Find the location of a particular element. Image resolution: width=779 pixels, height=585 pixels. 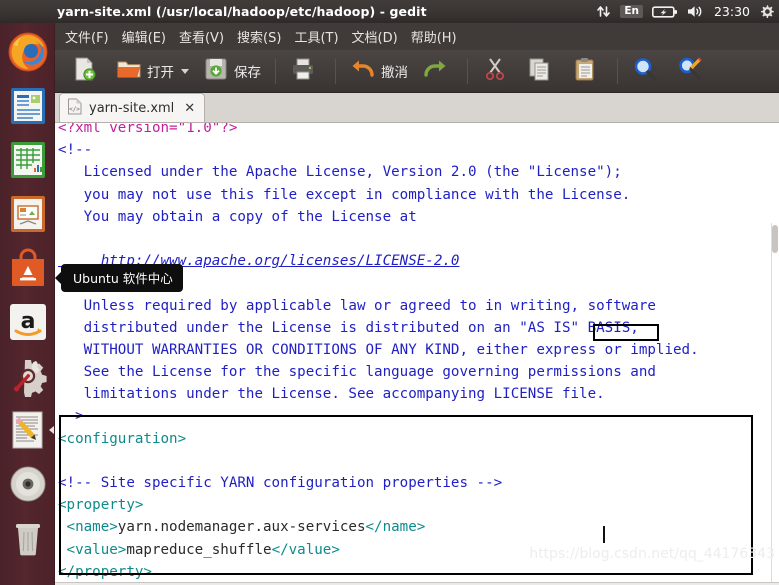

find-button is located at coordinates (647, 71).